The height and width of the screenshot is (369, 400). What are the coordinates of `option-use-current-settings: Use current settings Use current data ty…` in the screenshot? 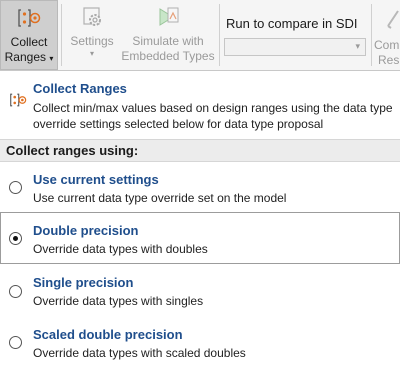 It's located at (200, 187).